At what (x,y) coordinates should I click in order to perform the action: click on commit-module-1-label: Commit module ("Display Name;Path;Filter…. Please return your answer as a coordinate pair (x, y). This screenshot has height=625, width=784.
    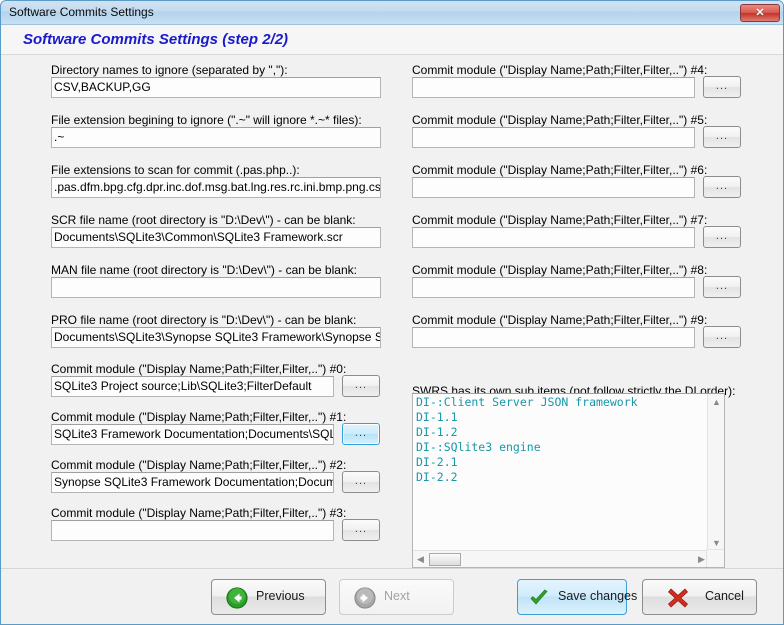
    Looking at the image, I should click on (199, 417).